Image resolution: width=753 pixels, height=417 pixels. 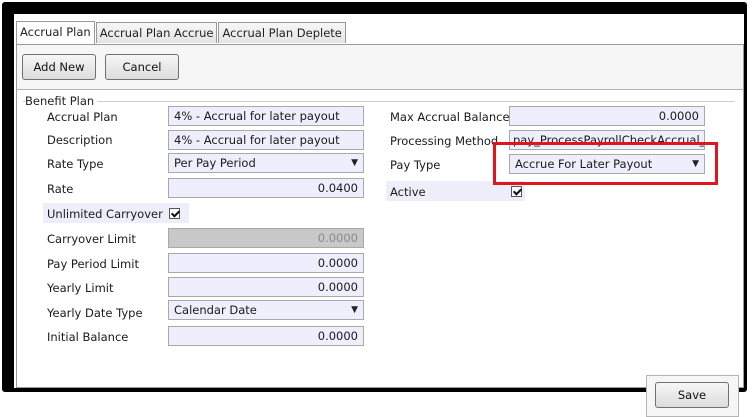 I want to click on initial-balance-label: Initial Balance, so click(x=88, y=337).